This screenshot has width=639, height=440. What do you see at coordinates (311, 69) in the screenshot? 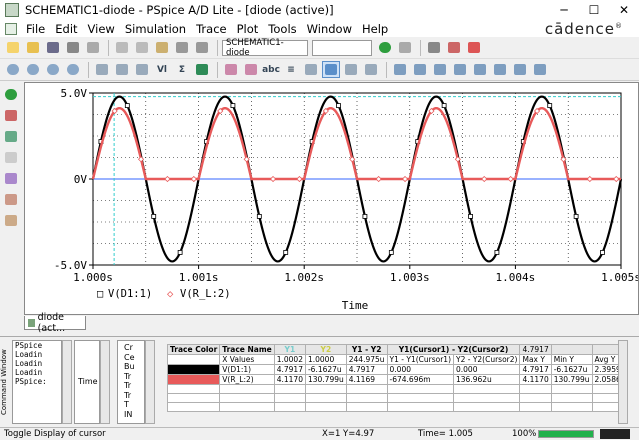
I see `cursor-mode-icon` at bounding box center [311, 69].